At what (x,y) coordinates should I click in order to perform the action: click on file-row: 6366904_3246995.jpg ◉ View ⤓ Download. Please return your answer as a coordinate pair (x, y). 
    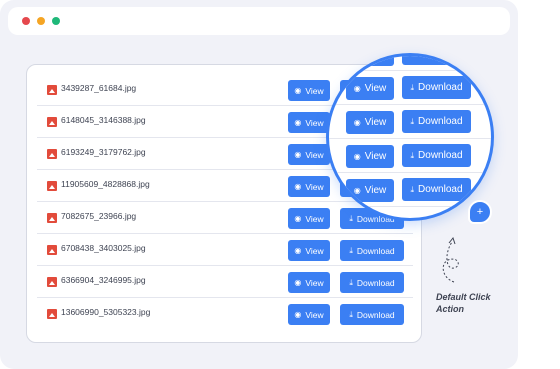
    Looking at the image, I should click on (225, 282).